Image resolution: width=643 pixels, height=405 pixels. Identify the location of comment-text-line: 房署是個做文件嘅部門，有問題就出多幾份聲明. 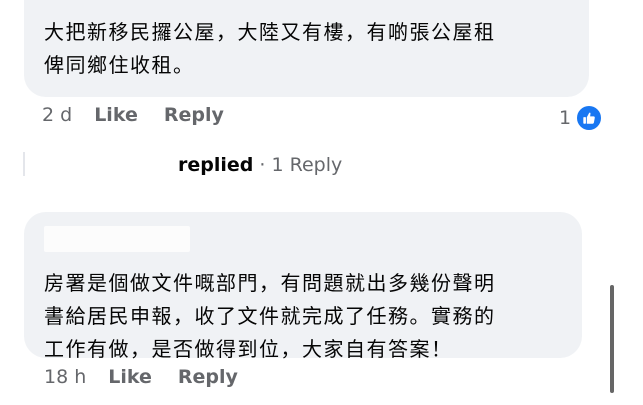
(270, 283).